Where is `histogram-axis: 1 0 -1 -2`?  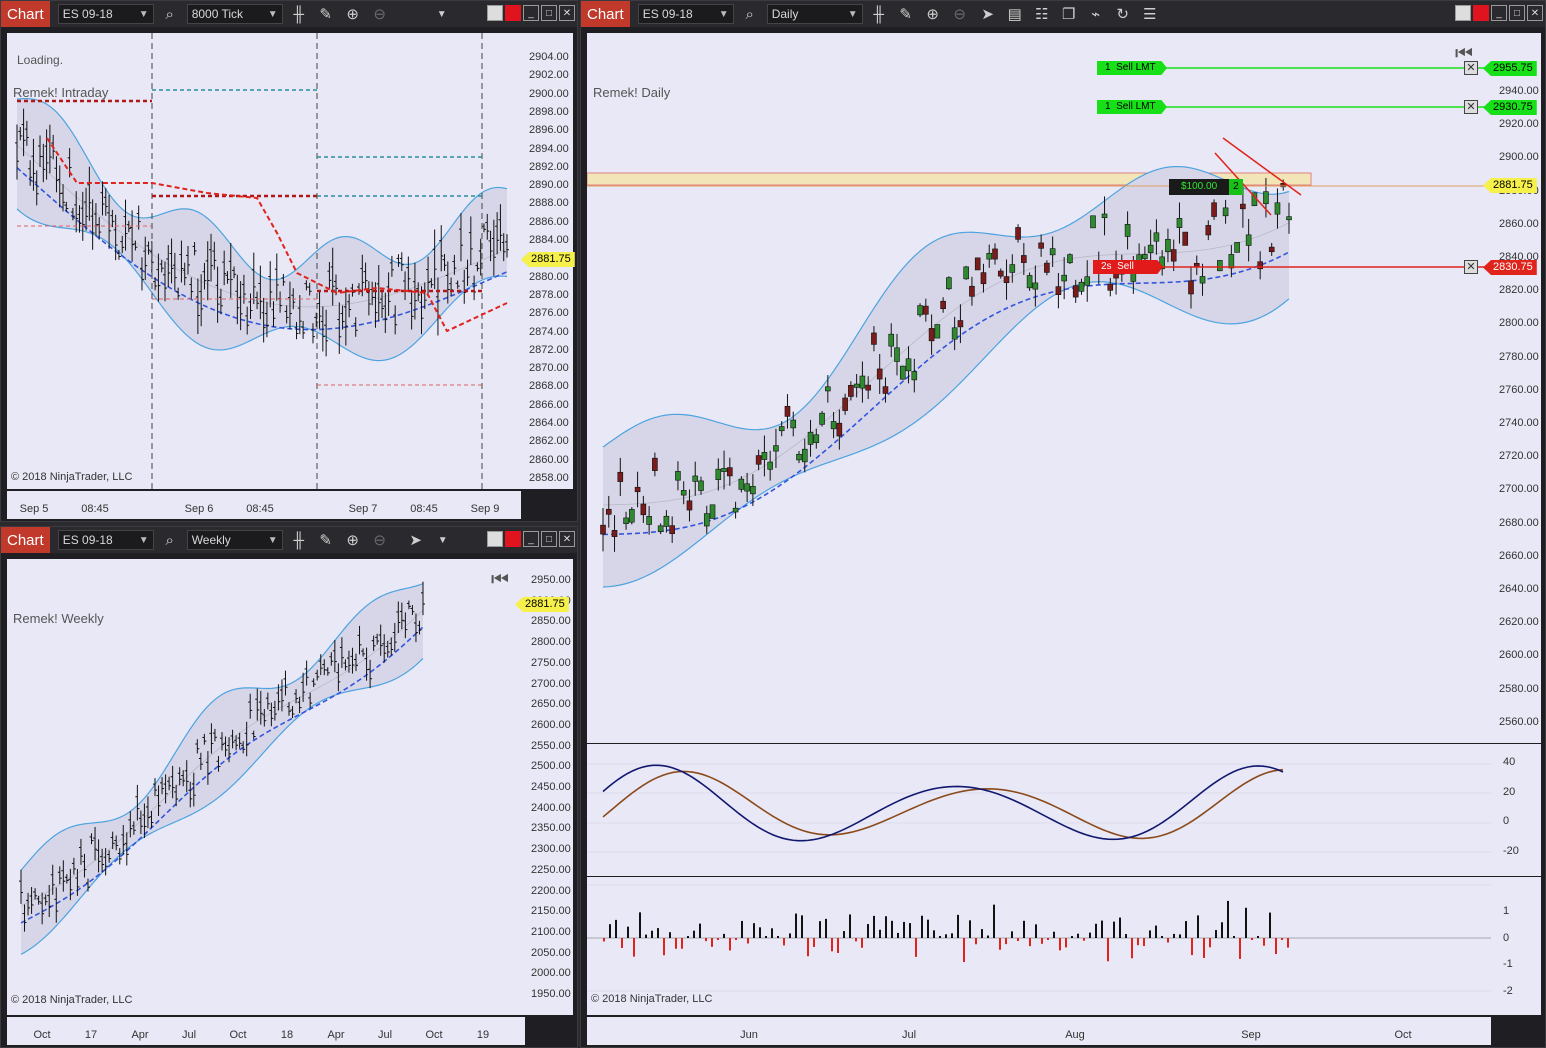 histogram-axis: 1 0 -1 -2 is located at coordinates (1516, 946).